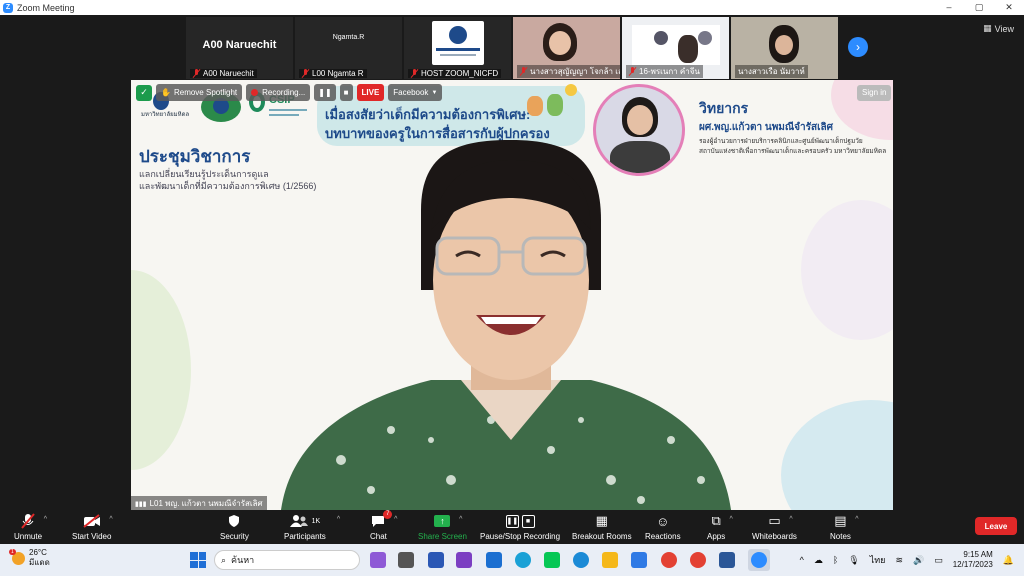  Describe the element at coordinates (234, 527) in the screenshot. I see `security-button: Security` at that location.